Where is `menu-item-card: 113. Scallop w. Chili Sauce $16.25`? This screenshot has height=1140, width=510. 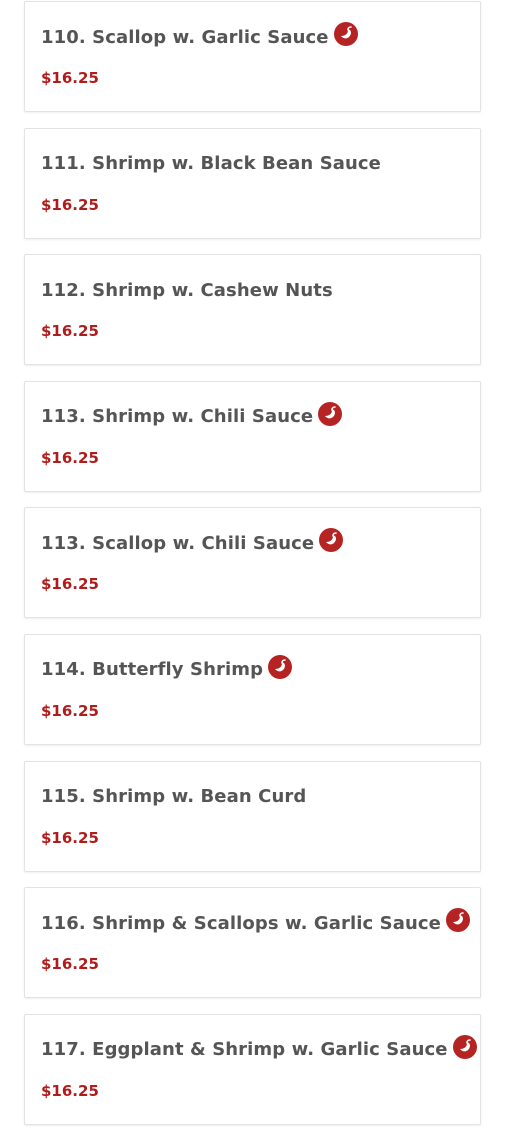 menu-item-card: 113. Scallop w. Chili Sauce $16.25 is located at coordinates (252, 563).